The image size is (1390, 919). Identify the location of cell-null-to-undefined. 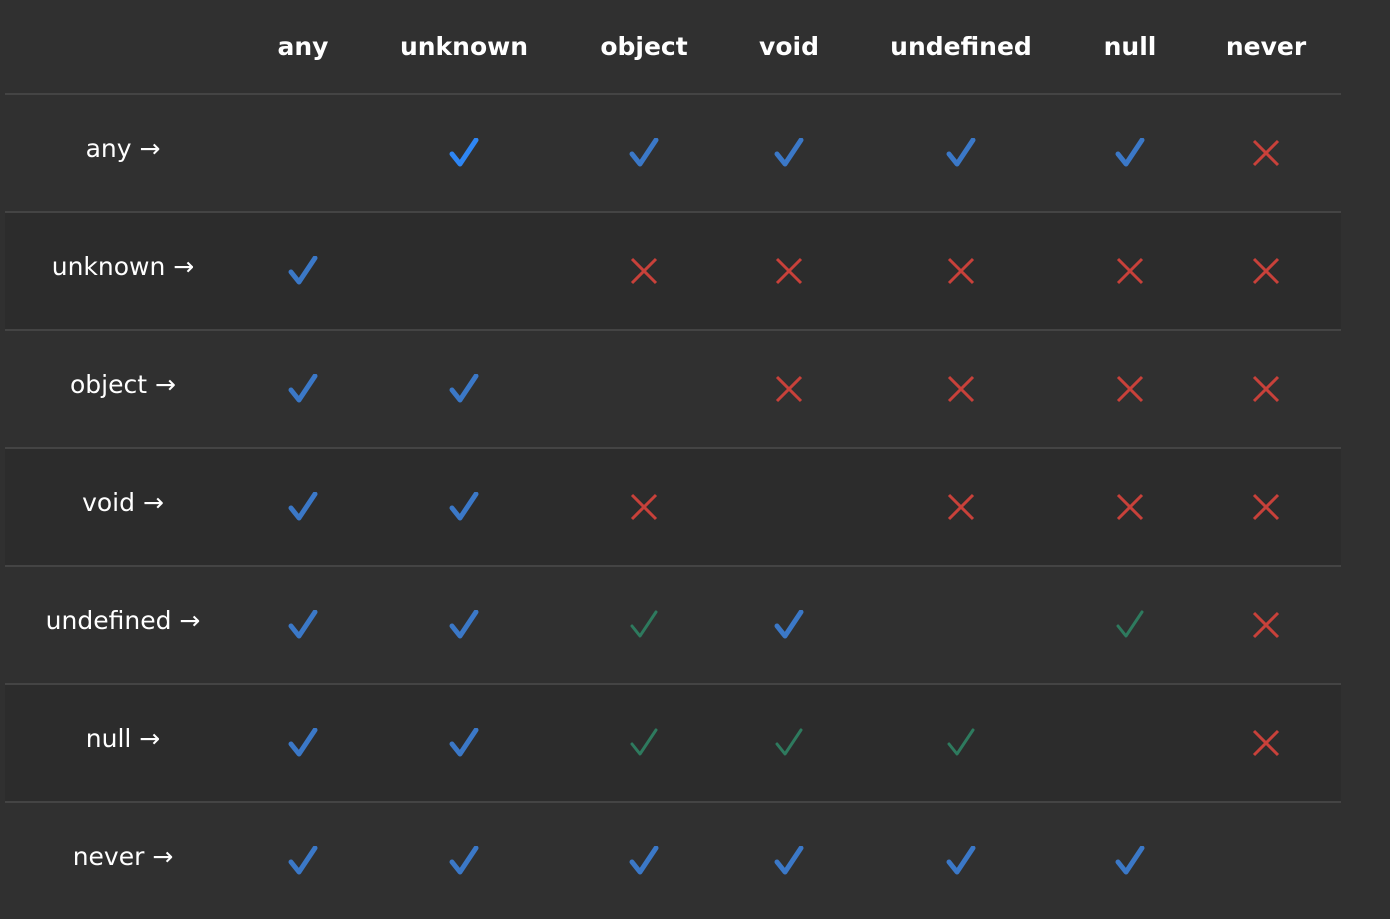
(961, 743).